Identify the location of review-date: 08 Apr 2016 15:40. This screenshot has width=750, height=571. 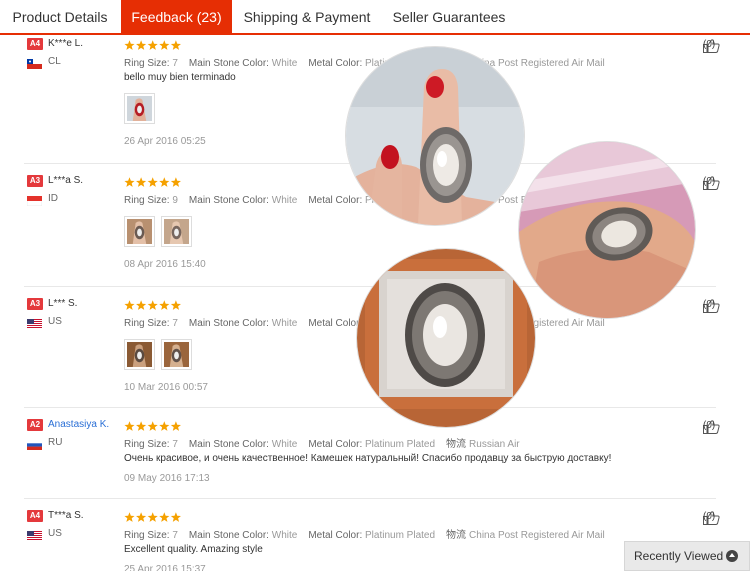
(165, 264).